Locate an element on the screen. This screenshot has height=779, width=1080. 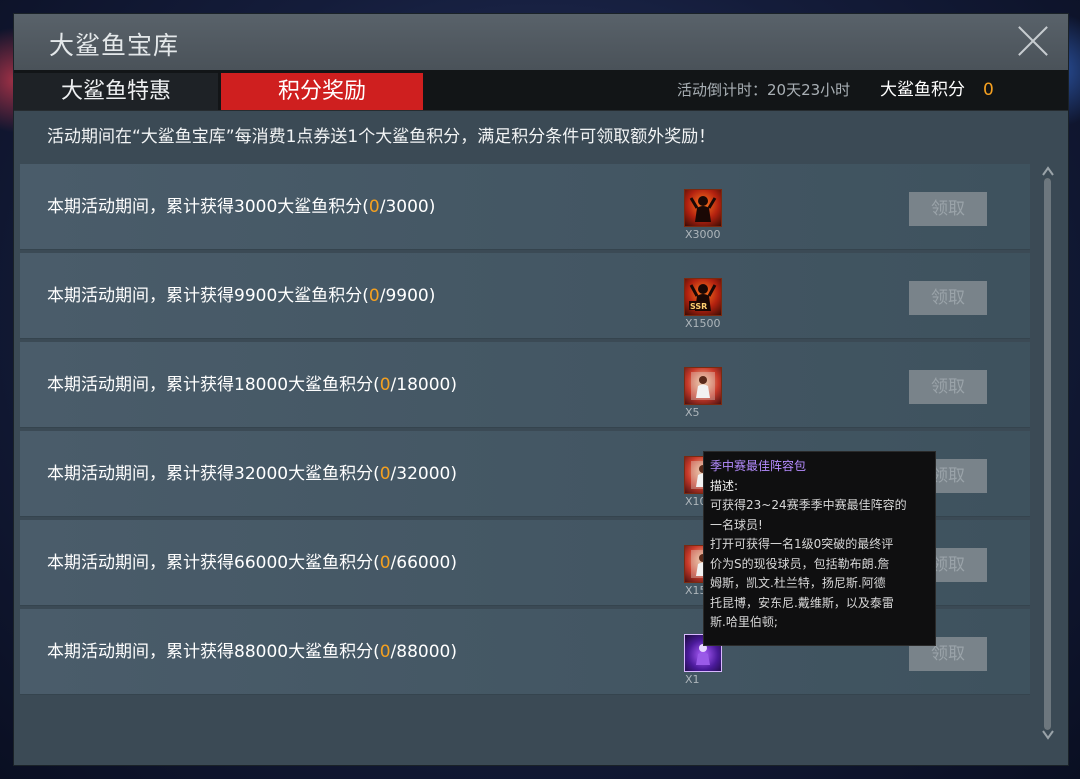
progress-target: /18000) is located at coordinates (423, 385).